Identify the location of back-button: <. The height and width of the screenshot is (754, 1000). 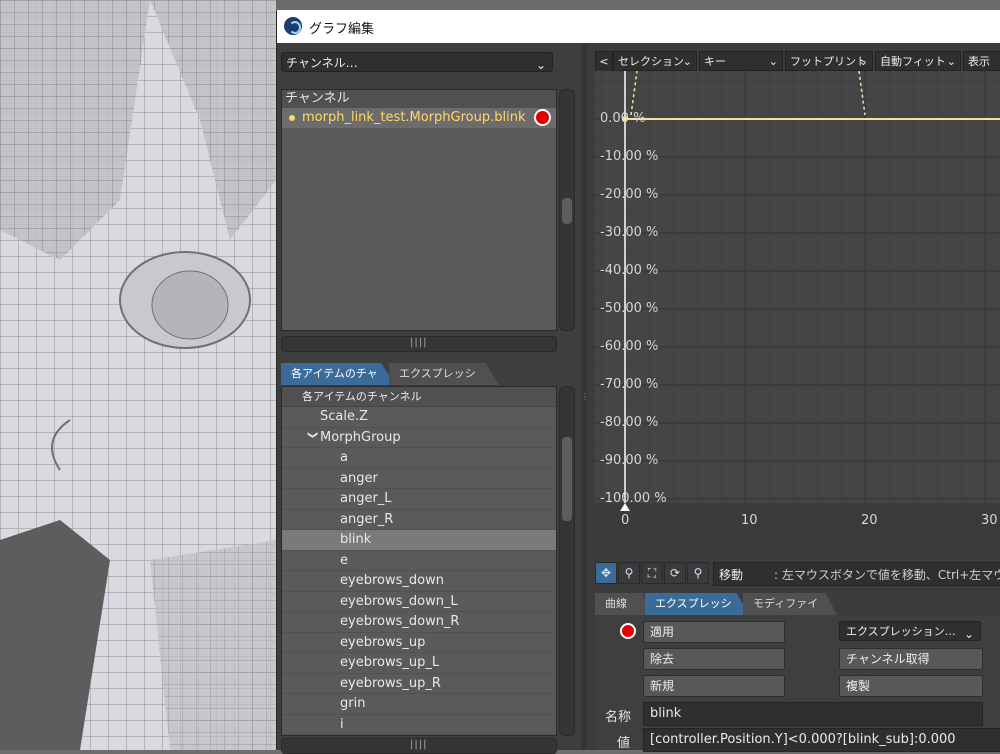
(604, 62).